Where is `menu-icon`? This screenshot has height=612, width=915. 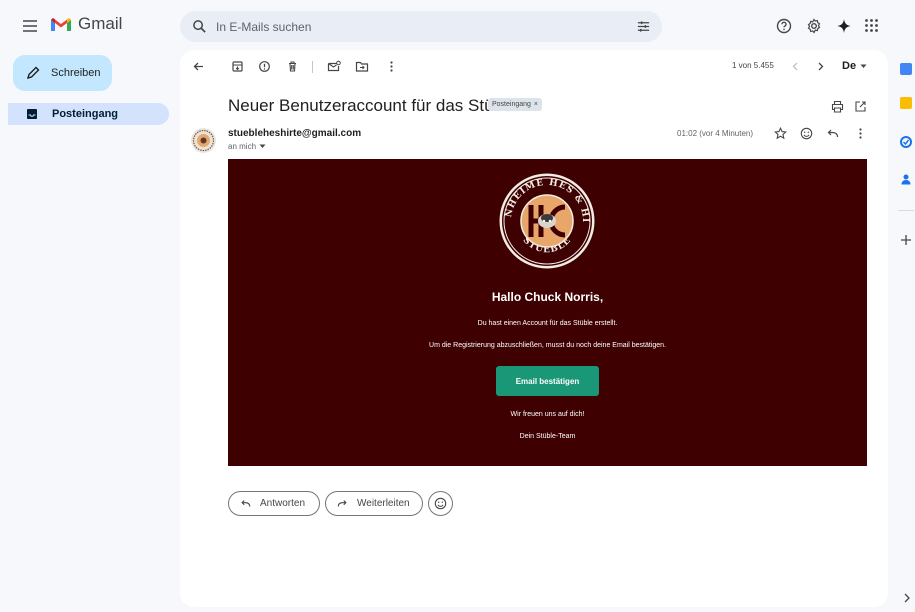
menu-icon is located at coordinates (30, 26).